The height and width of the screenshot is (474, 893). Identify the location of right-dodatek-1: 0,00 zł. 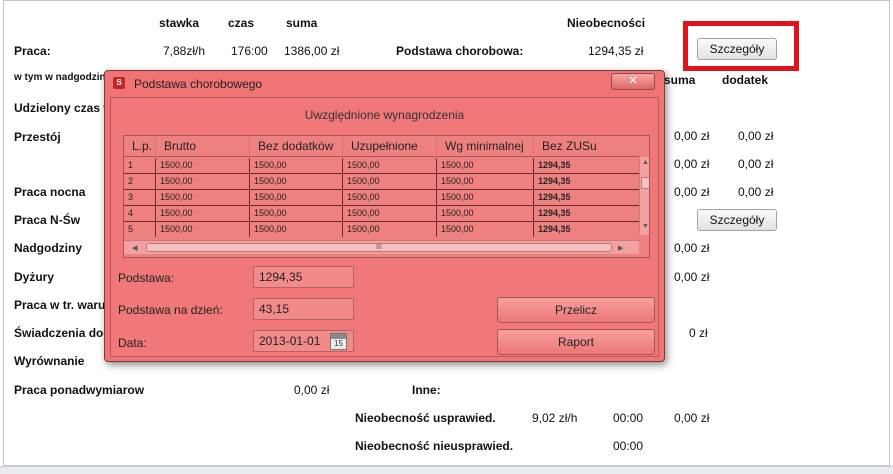
(756, 136).